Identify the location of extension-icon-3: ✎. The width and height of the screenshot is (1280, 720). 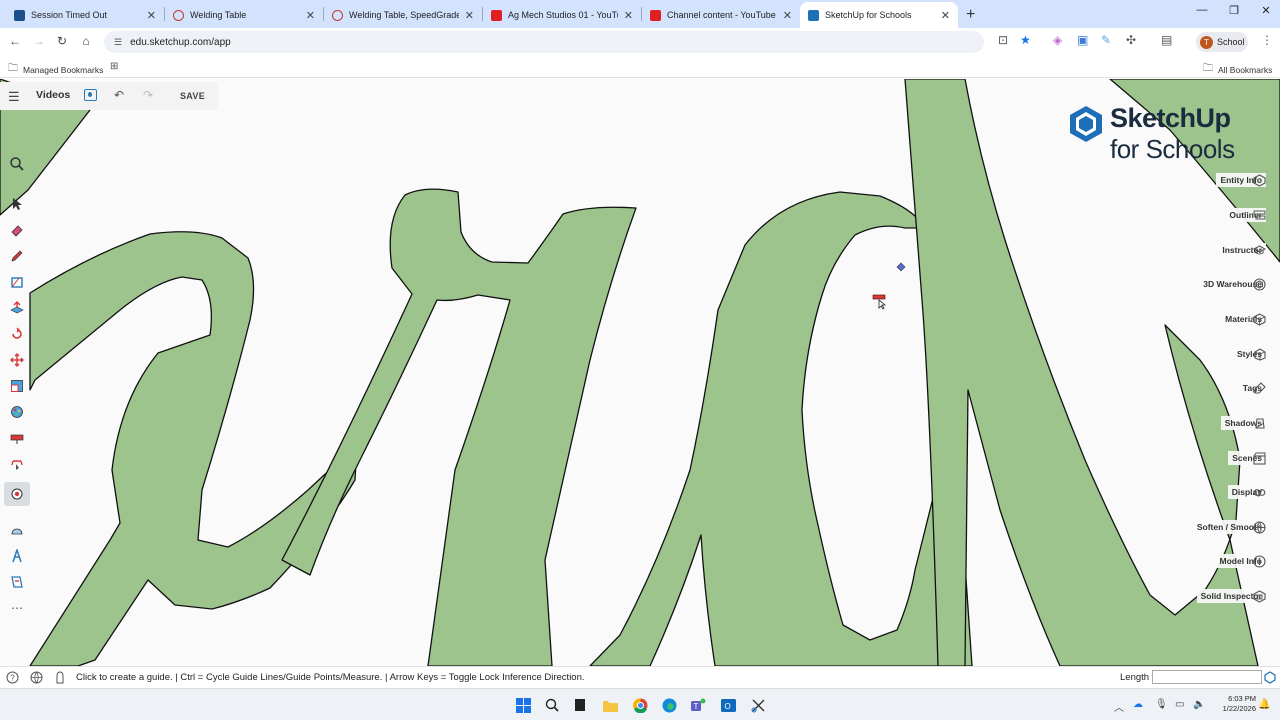
(1106, 40).